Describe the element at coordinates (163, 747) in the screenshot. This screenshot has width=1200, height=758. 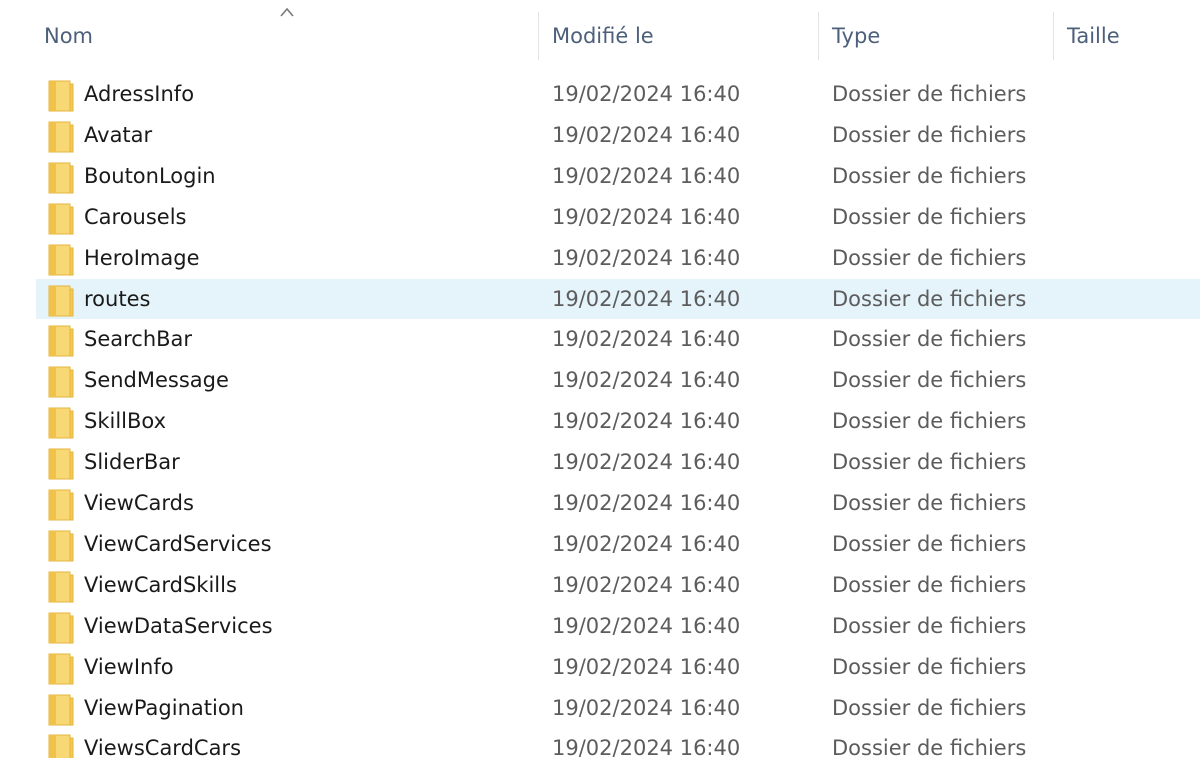
I see `file-name: ViewsCardCars` at that location.